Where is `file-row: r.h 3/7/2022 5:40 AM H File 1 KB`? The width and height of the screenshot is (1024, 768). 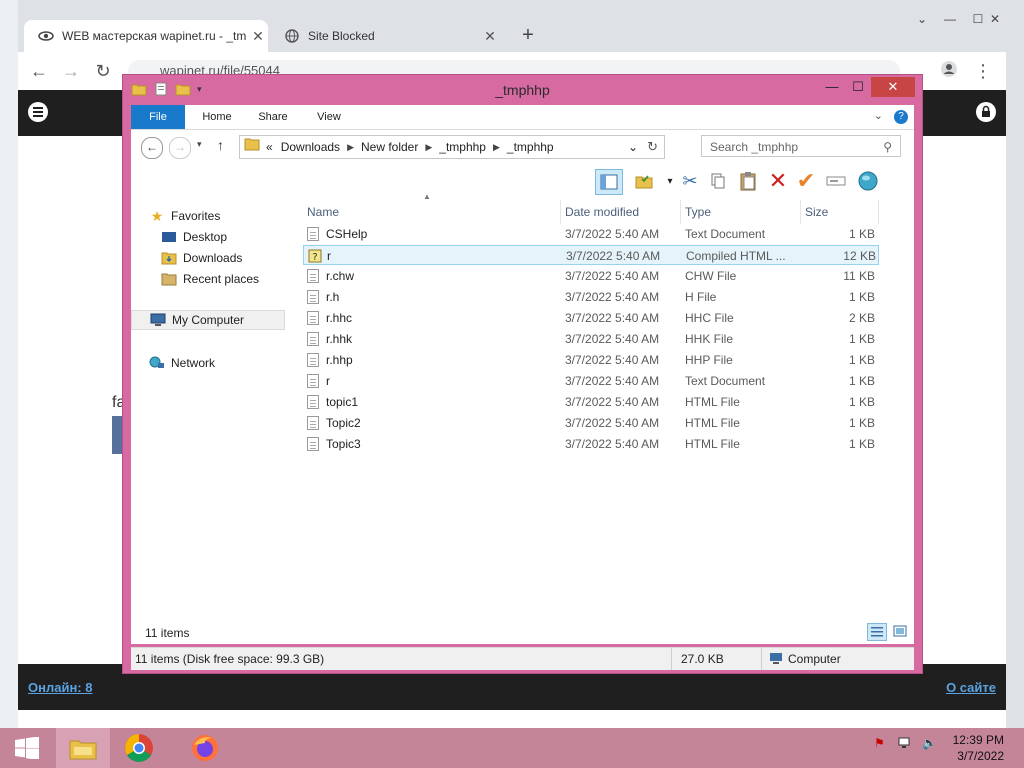 file-row: r.h 3/7/2022 5:40 AM H File 1 KB is located at coordinates (591, 297).